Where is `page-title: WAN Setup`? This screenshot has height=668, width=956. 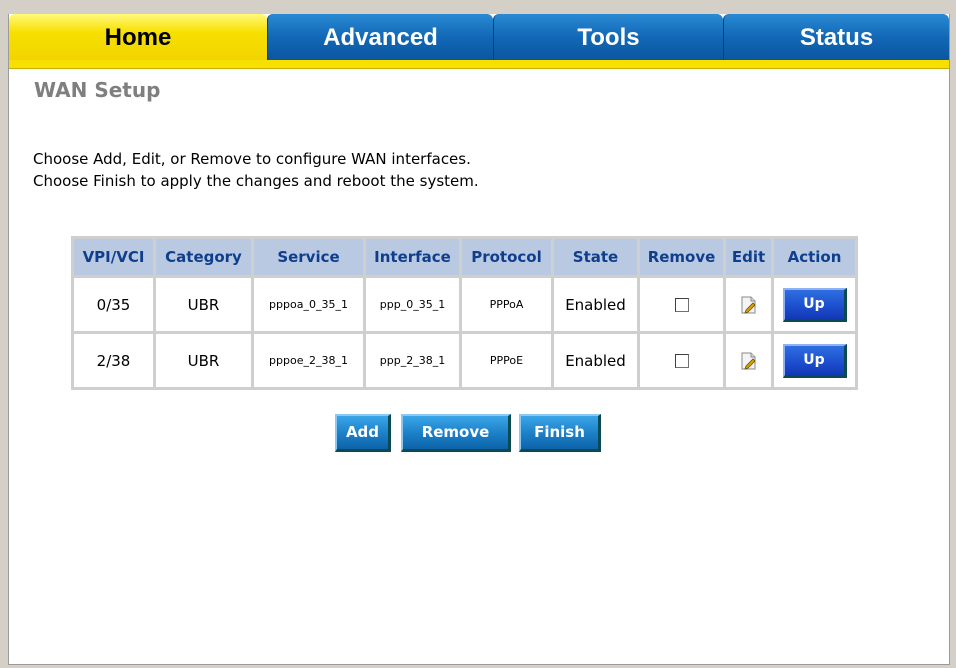 page-title: WAN Setup is located at coordinates (97, 90).